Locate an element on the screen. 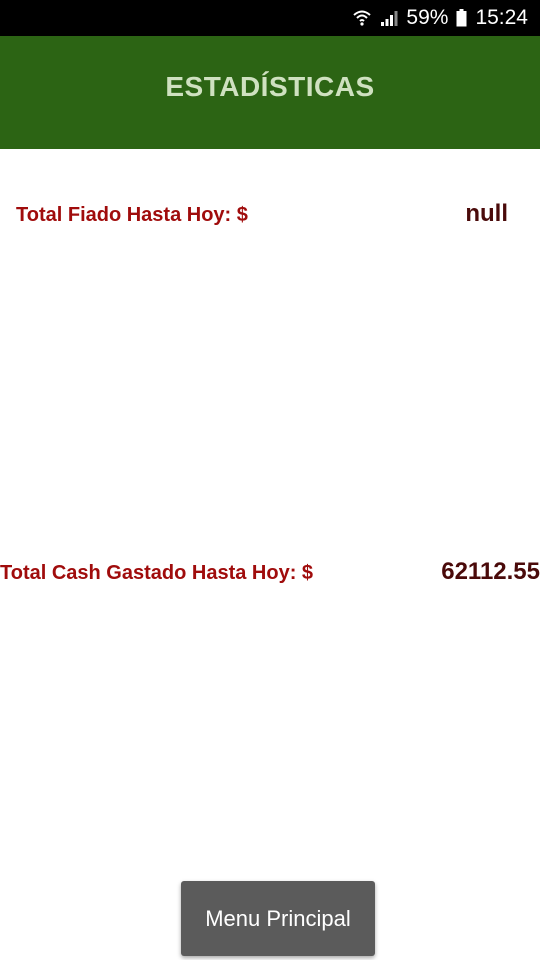  battery-percent: 59% is located at coordinates (427, 17).